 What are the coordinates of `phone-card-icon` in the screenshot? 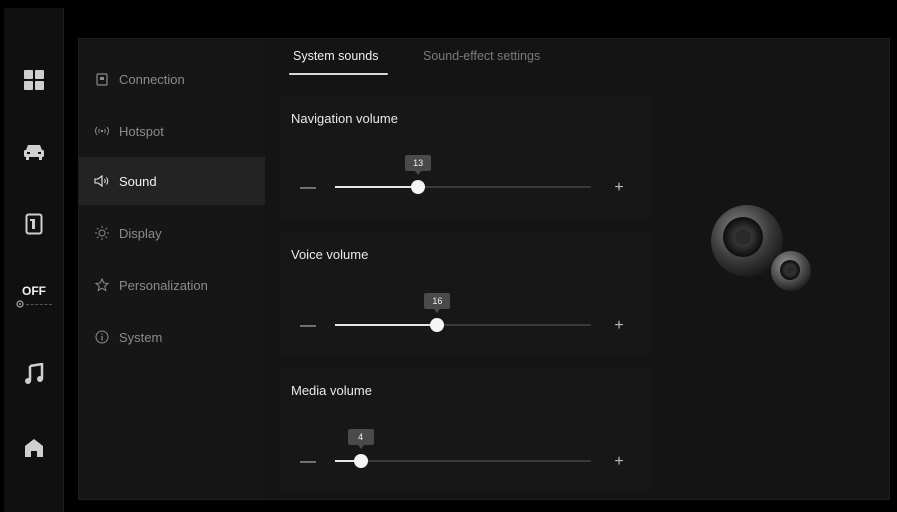 It's located at (34, 224).